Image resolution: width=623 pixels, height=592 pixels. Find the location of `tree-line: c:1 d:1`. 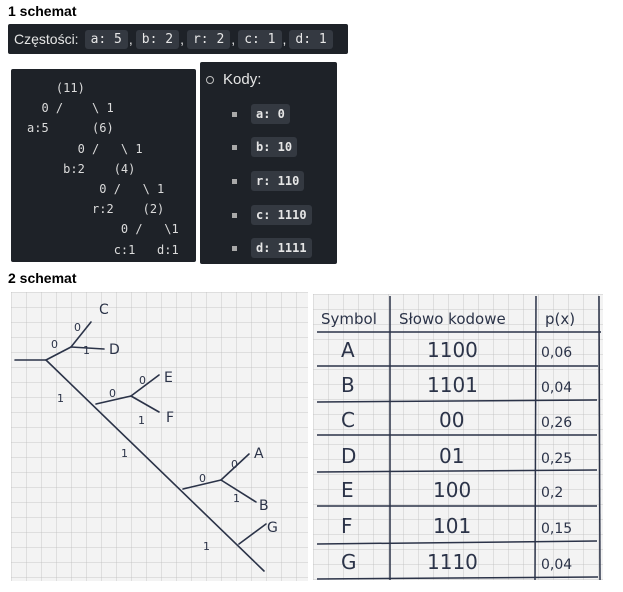

tree-line: c:1 d:1 is located at coordinates (103, 249).